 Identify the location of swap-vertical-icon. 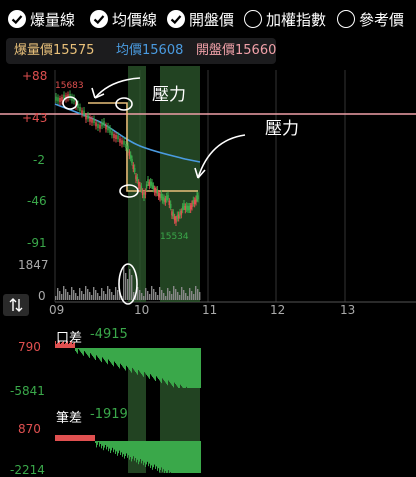
(16, 305).